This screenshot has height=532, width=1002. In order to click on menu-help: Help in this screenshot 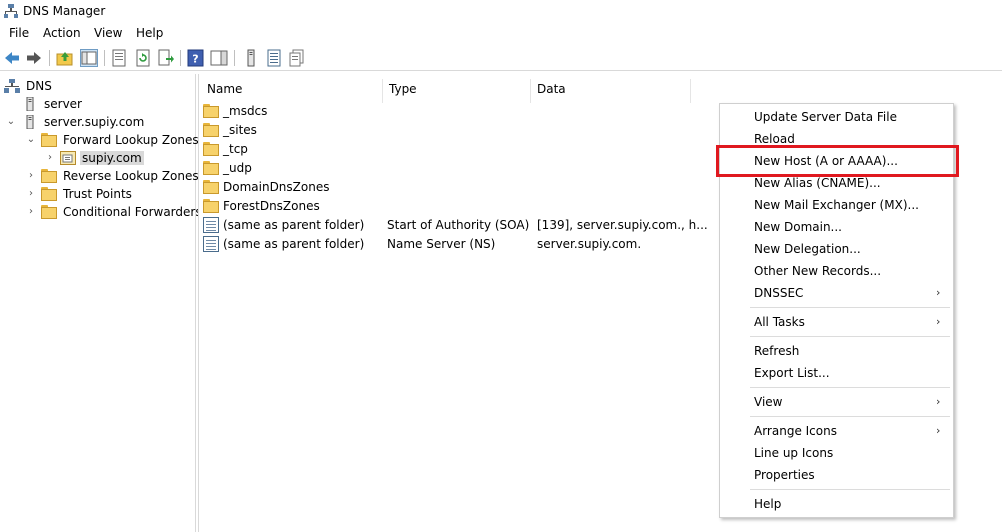, I will do `click(149, 33)`.